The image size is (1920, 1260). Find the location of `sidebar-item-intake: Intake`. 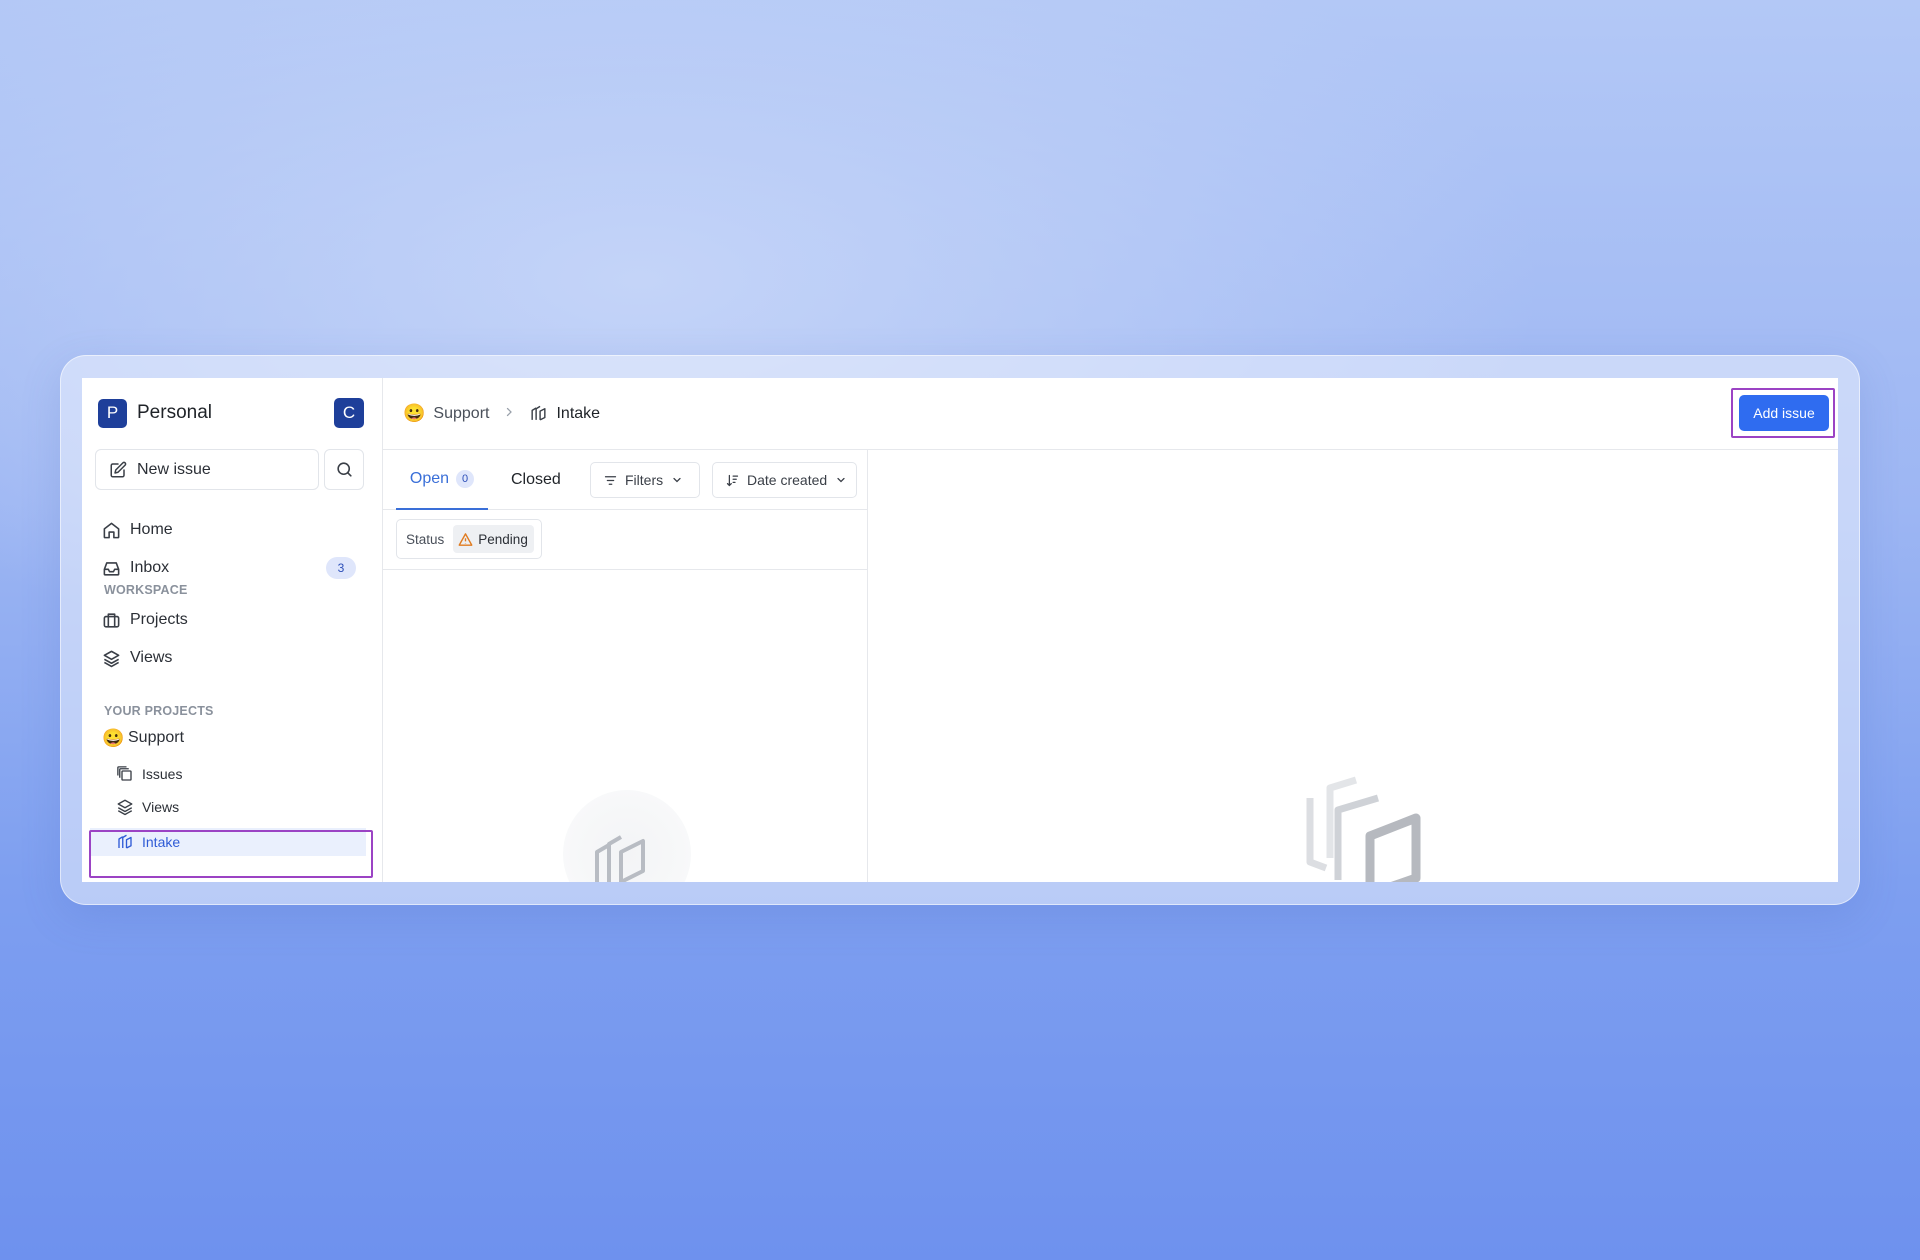

sidebar-item-intake: Intake is located at coordinates (228, 842).